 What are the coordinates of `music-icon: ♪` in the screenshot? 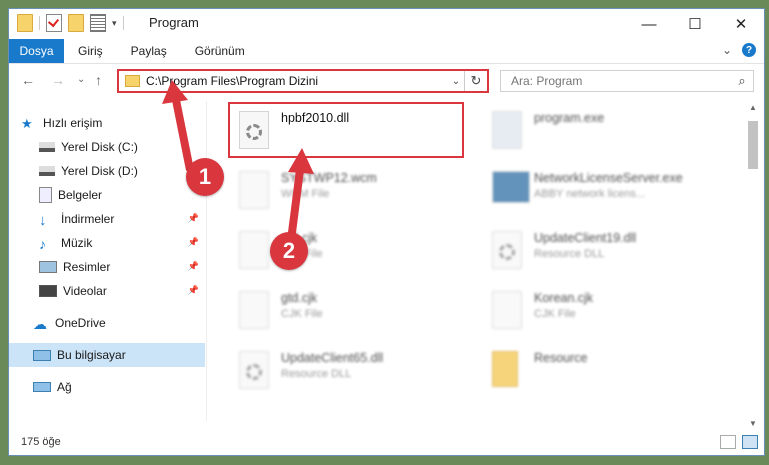 It's located at (42, 244).